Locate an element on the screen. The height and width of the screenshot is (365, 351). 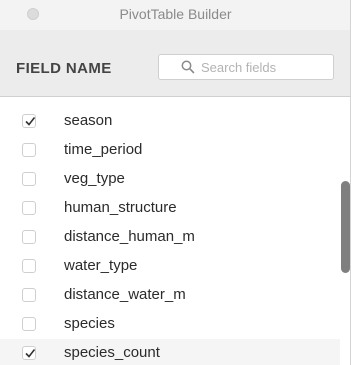
field-row-distance-human-m: distance_human_m is located at coordinates (170, 237).